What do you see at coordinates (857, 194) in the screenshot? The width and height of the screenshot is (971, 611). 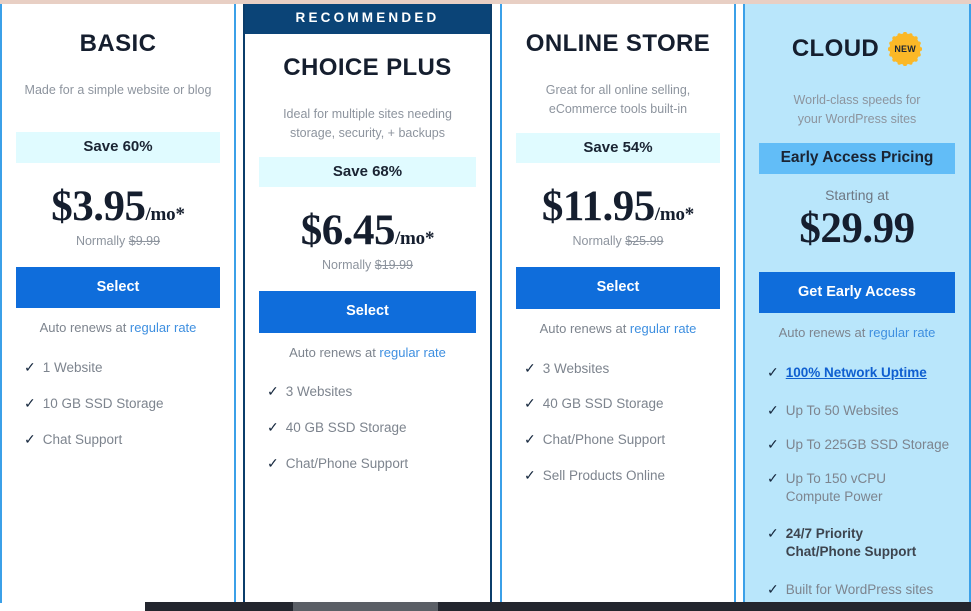 I see `starting-at-label: Starting at` at bounding box center [857, 194].